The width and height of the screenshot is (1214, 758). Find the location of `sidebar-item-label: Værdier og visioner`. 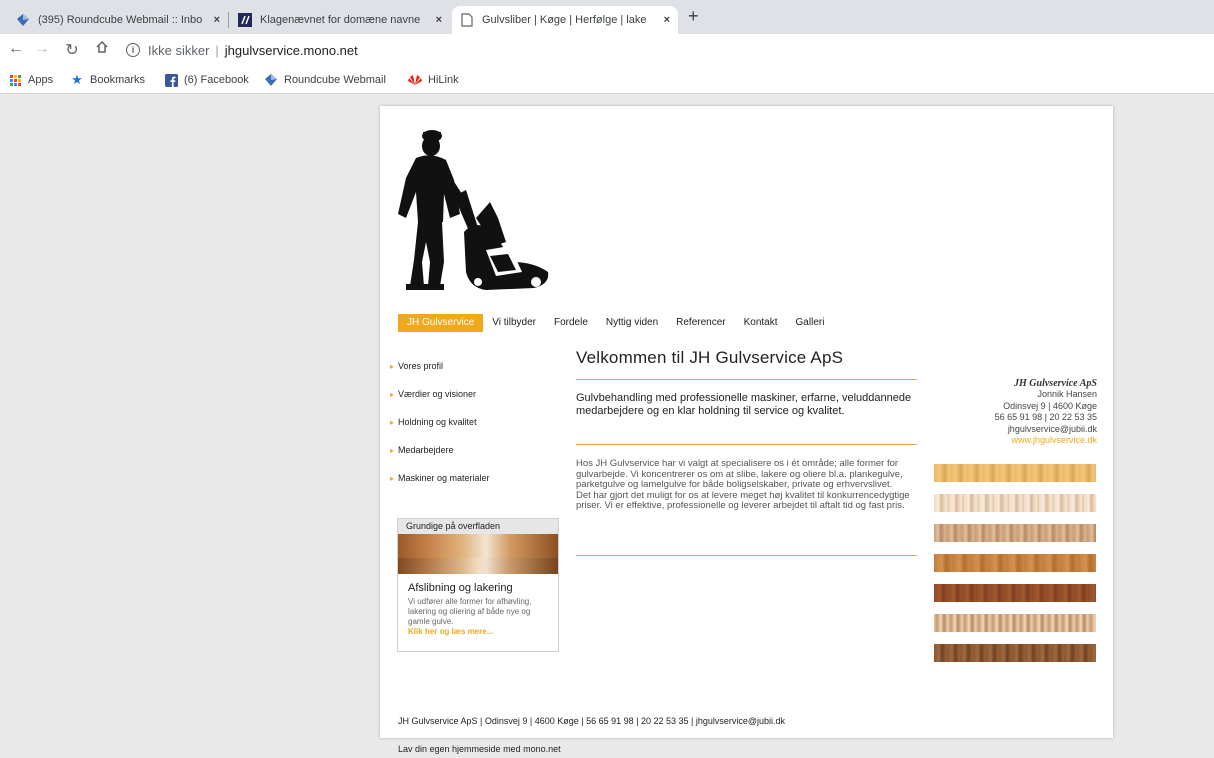

sidebar-item-label: Værdier og visioner is located at coordinates (437, 394).